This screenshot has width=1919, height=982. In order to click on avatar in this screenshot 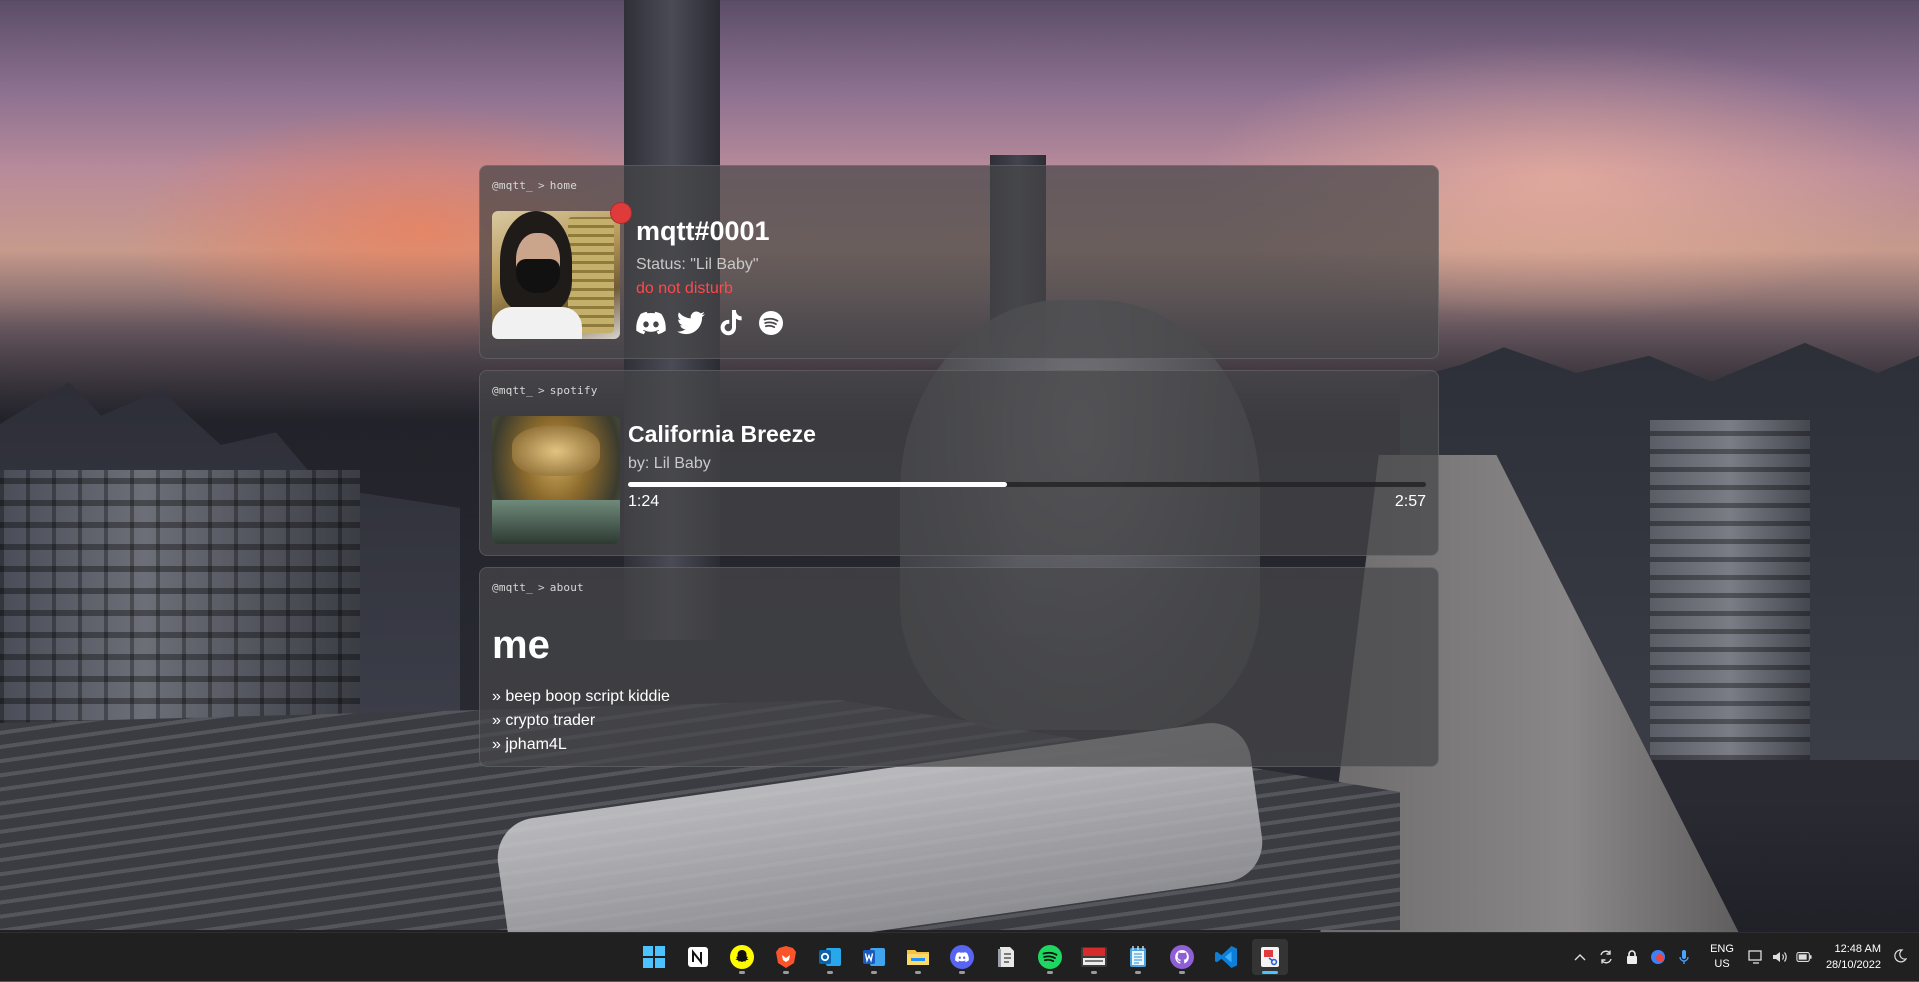, I will do `click(556, 275)`.